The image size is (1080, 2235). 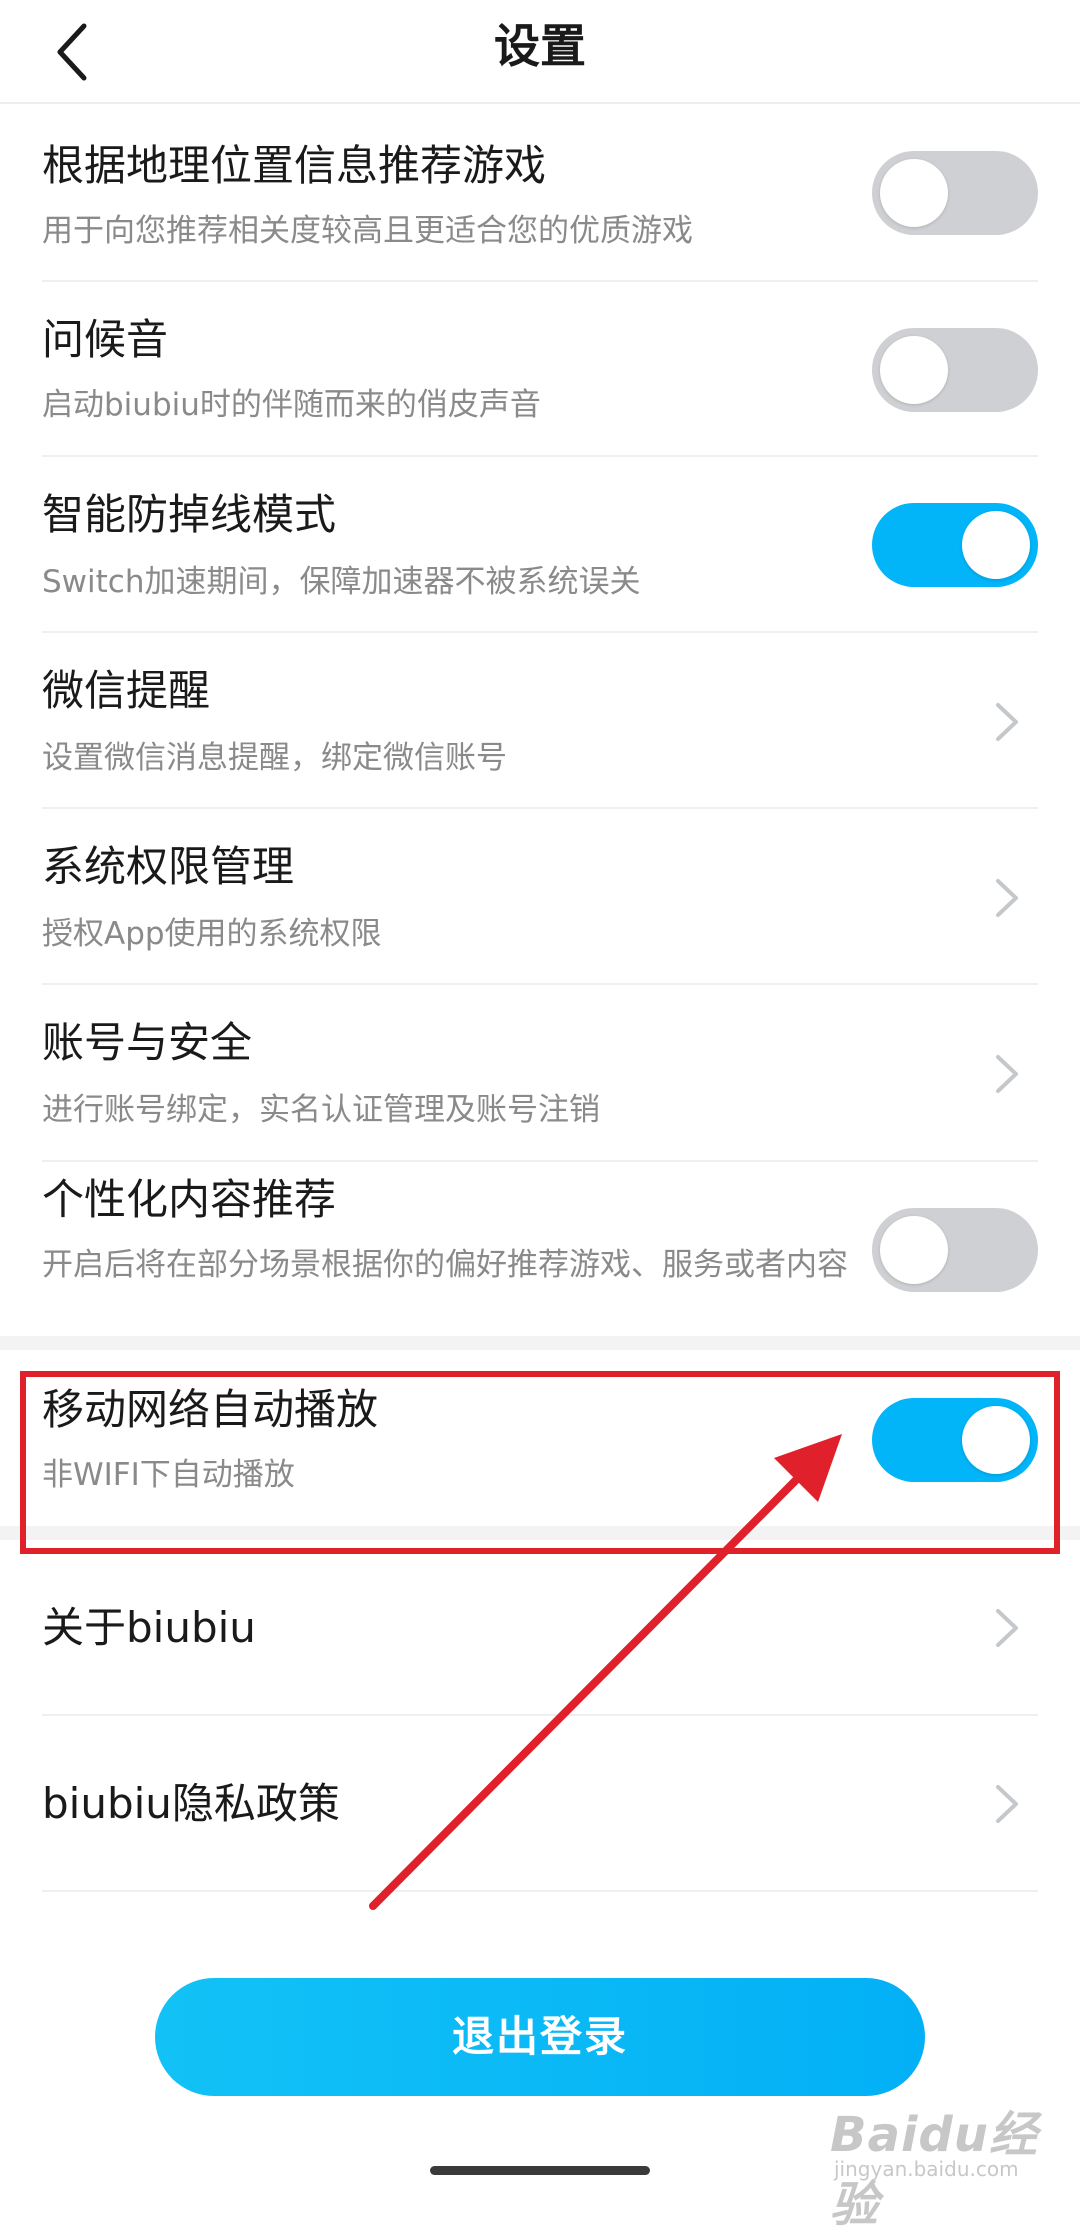 What do you see at coordinates (294, 165) in the screenshot?
I see `setting-title: 根据地理位置信息推荐游戏` at bounding box center [294, 165].